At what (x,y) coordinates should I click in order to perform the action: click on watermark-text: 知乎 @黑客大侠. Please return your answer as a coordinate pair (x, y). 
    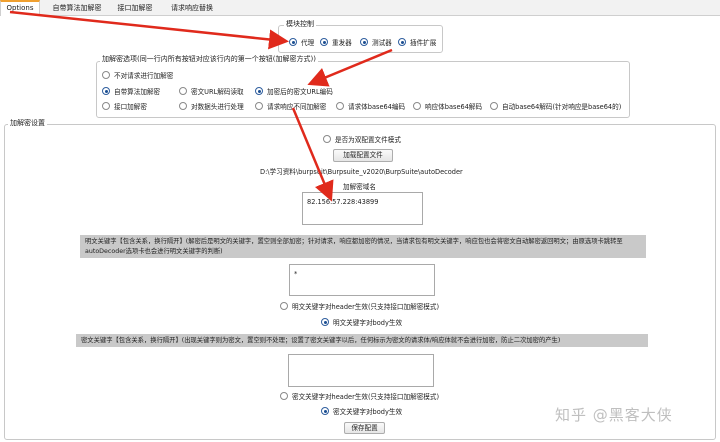
    Looking at the image, I should click on (614, 415).